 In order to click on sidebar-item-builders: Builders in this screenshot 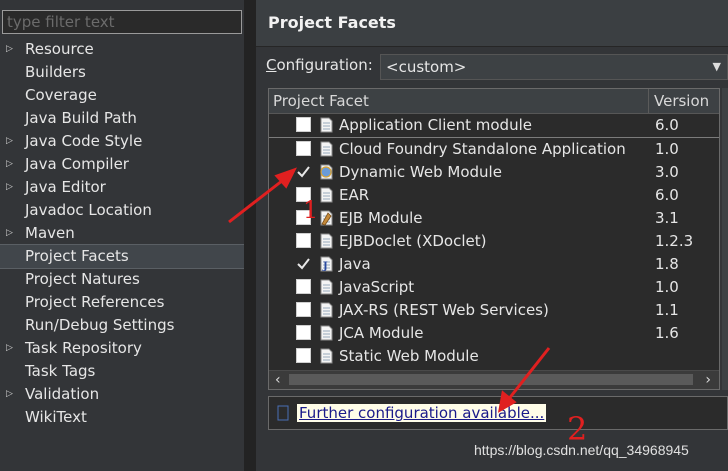, I will do `click(122, 72)`.